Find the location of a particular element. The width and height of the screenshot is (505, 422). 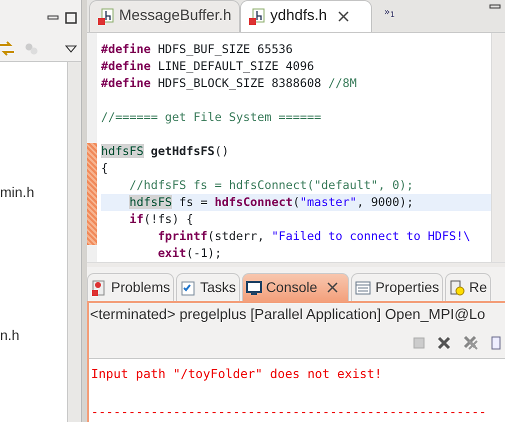

panel-tab: Console is located at coordinates (296, 287).